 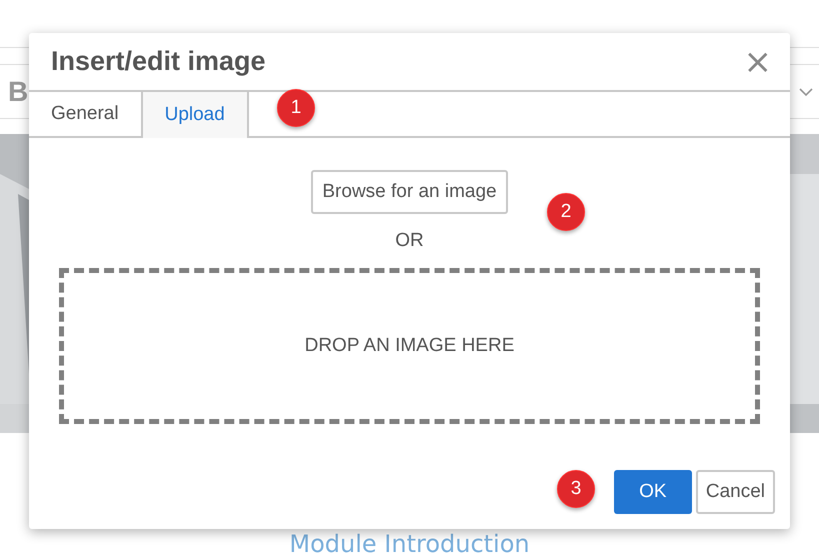 I want to click on tab: Upload, so click(x=195, y=115).